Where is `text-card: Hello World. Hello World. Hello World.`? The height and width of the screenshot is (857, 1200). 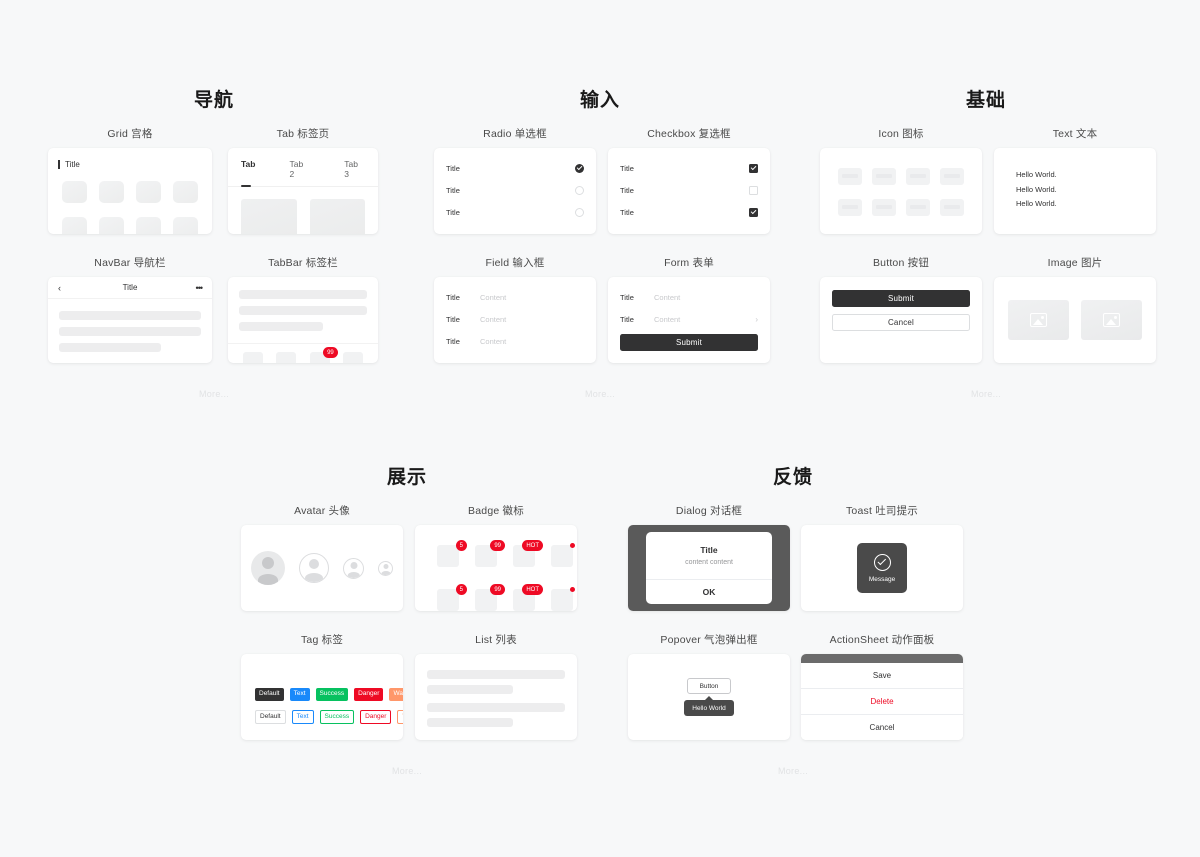
text-card: Hello World. Hello World. Hello World. is located at coordinates (1075, 191).